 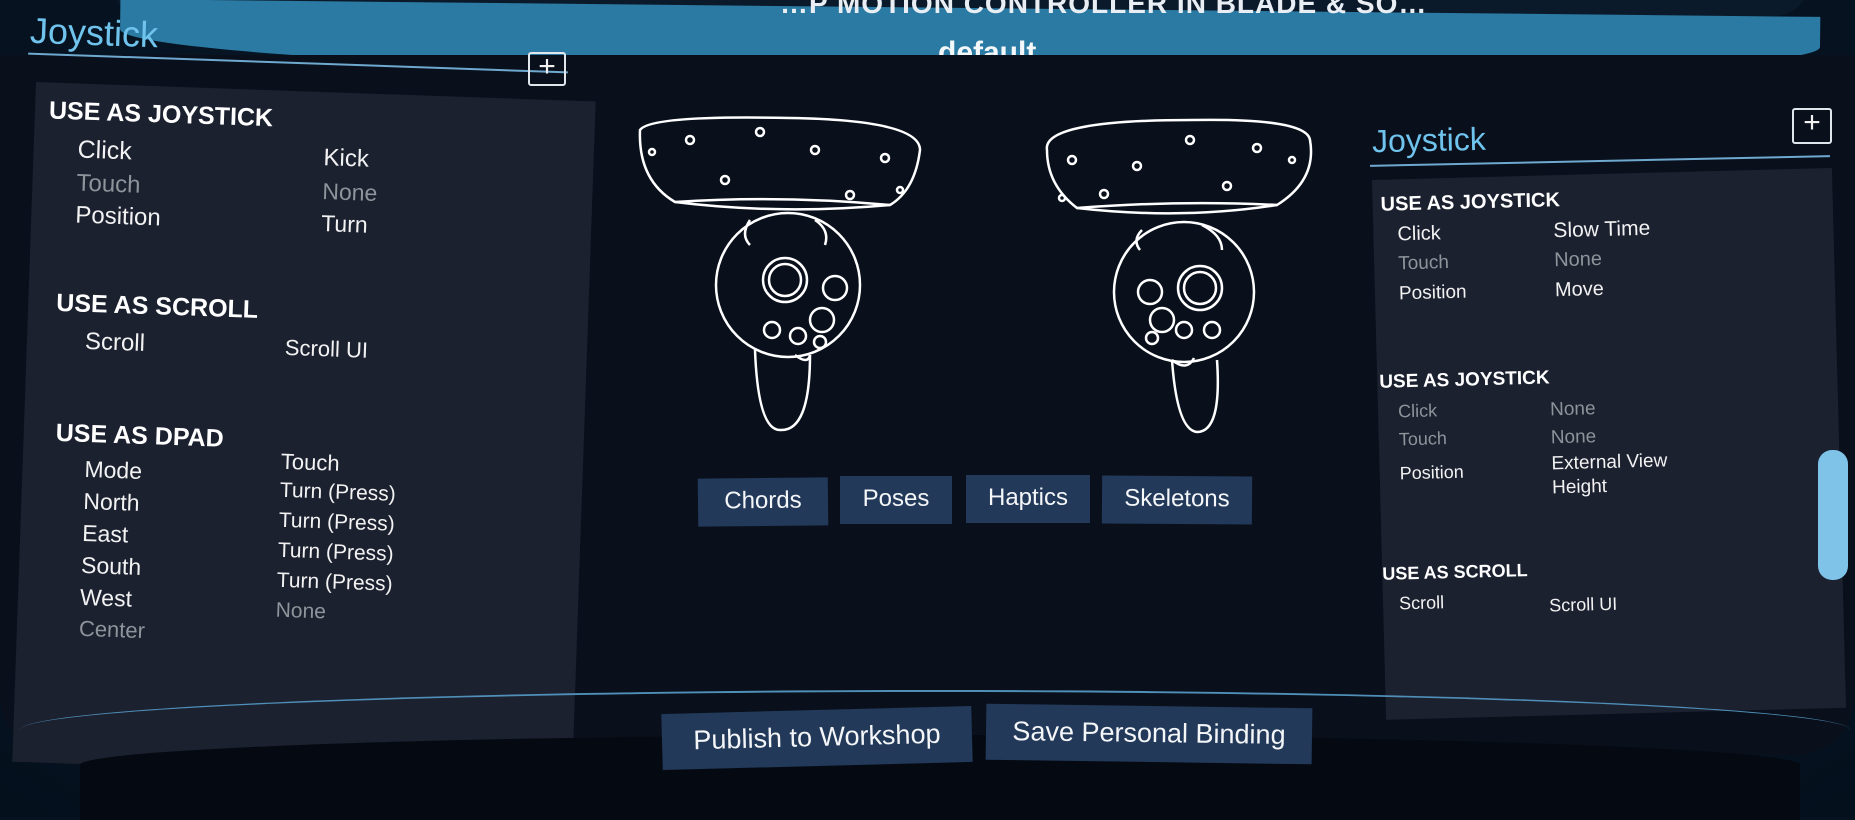 I want to click on right-action-scroll: Scroll UI, so click(x=1583, y=605).